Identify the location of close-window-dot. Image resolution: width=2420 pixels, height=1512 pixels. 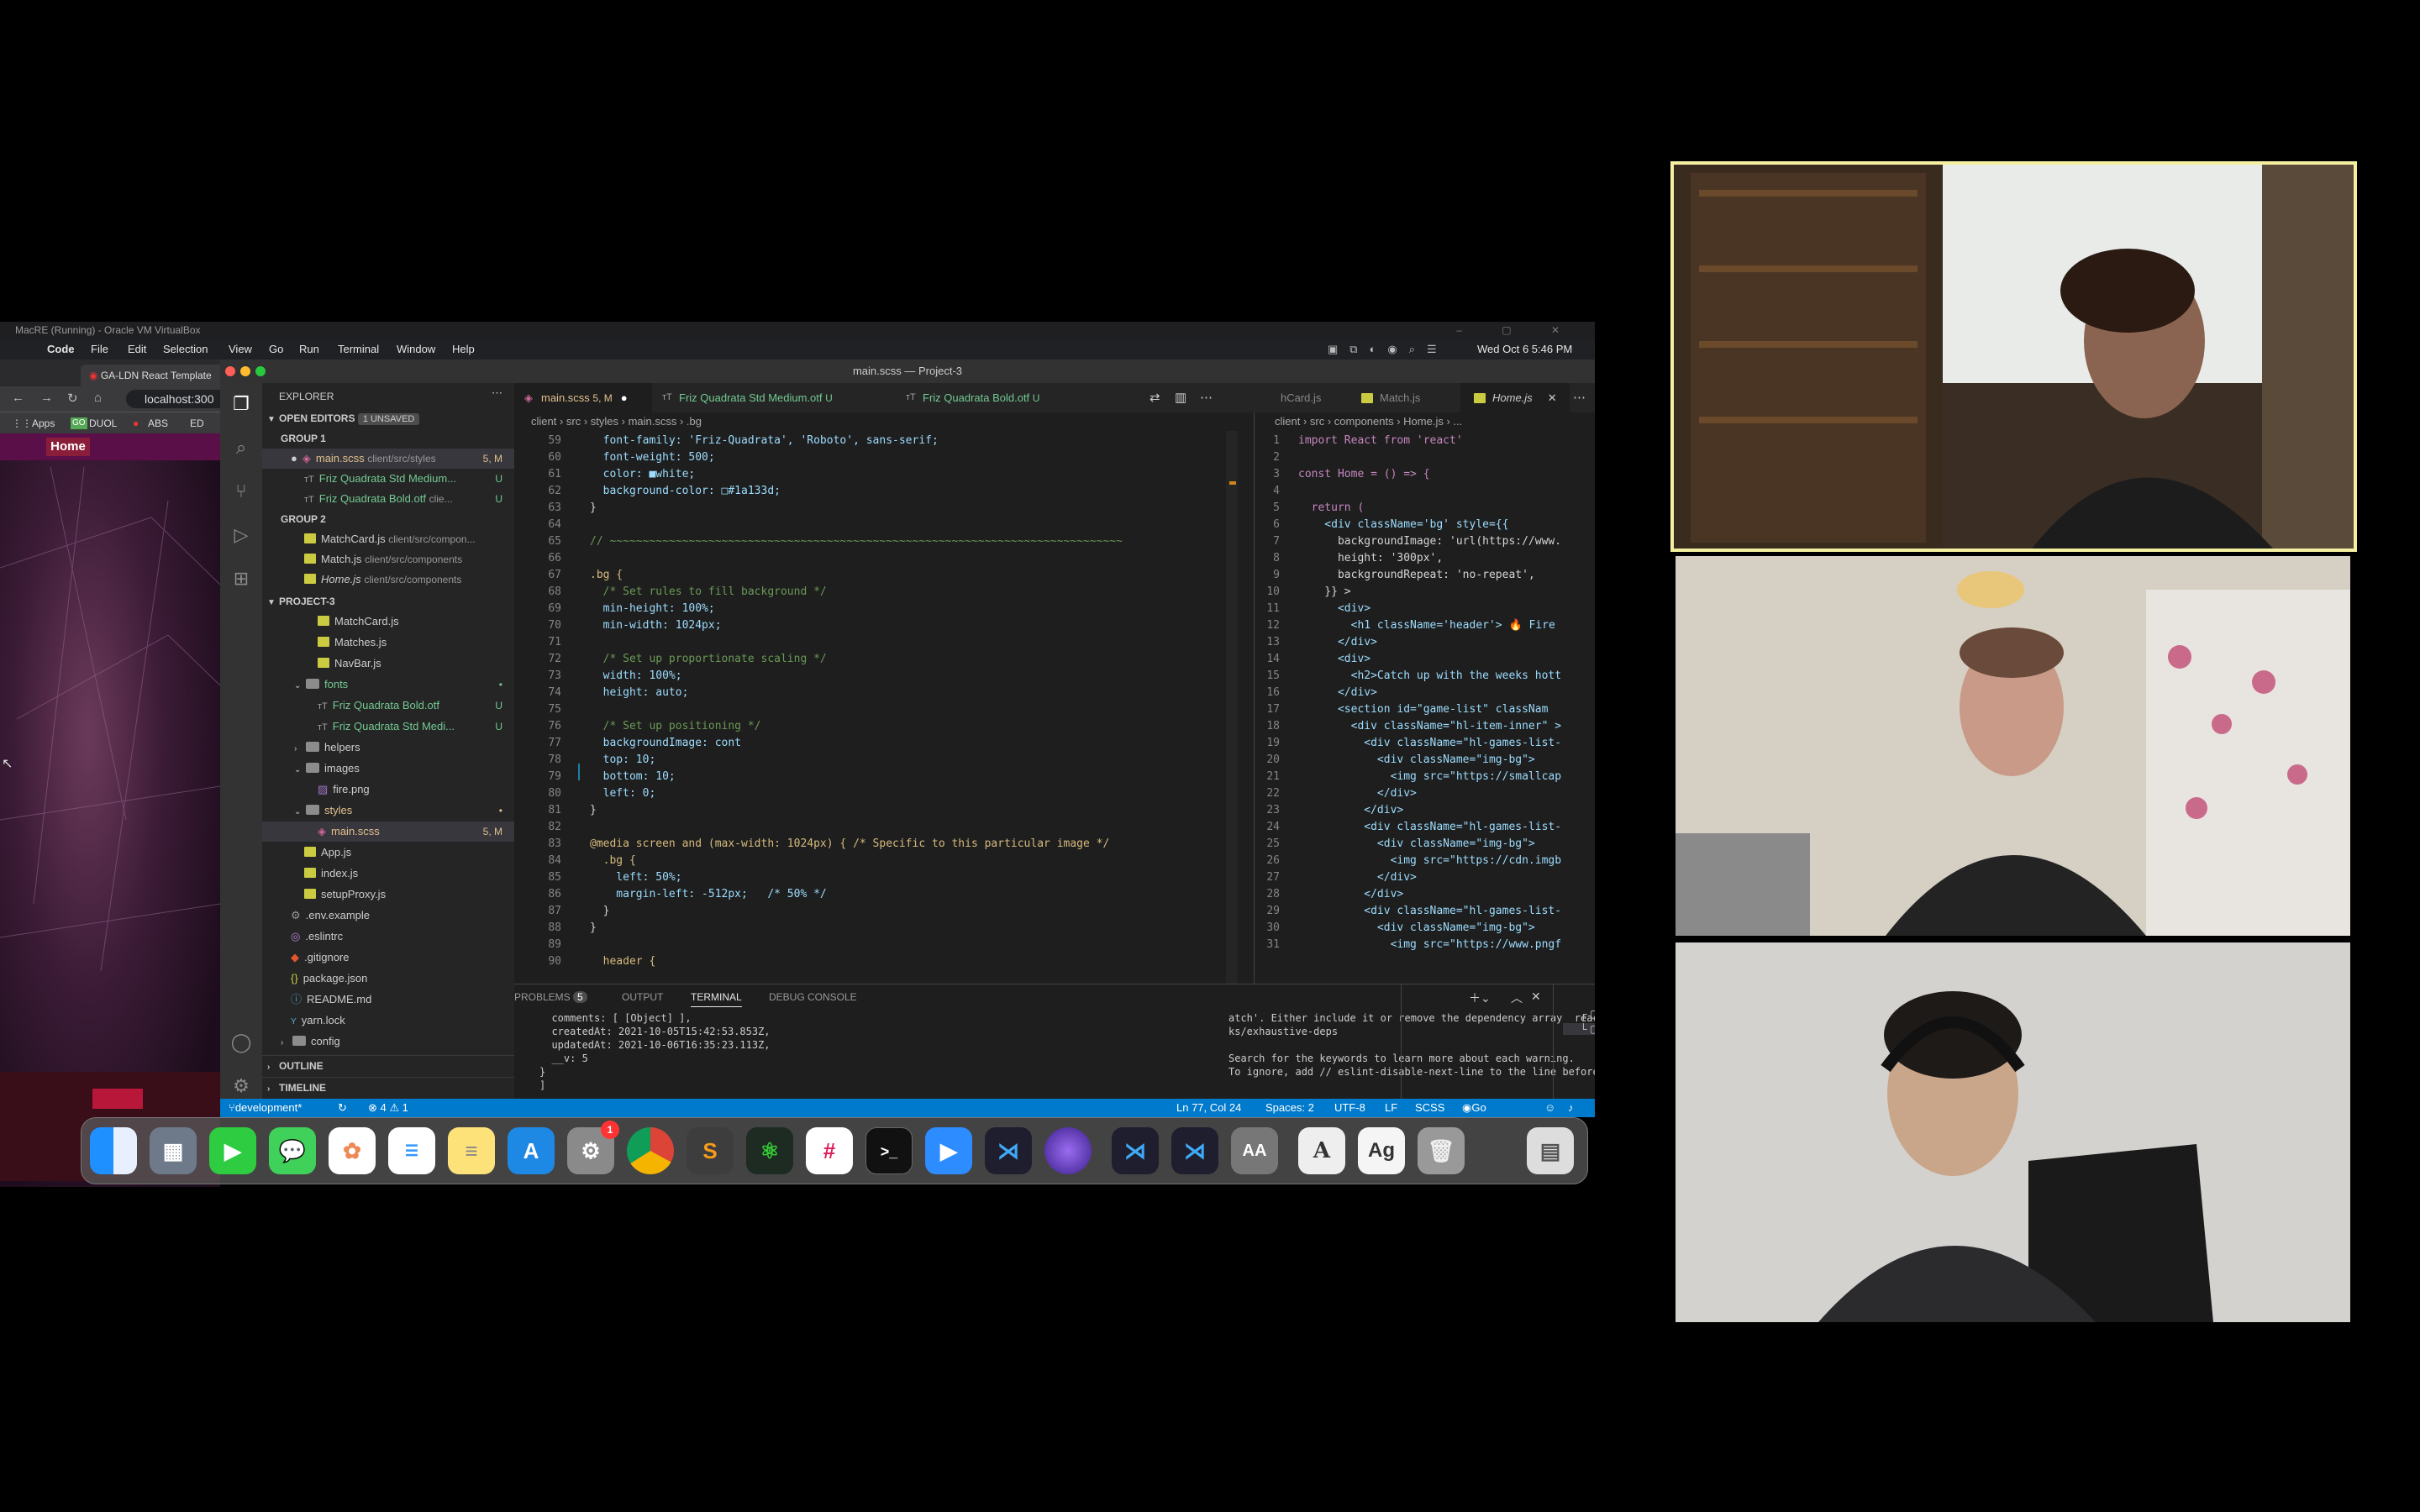
(230, 371).